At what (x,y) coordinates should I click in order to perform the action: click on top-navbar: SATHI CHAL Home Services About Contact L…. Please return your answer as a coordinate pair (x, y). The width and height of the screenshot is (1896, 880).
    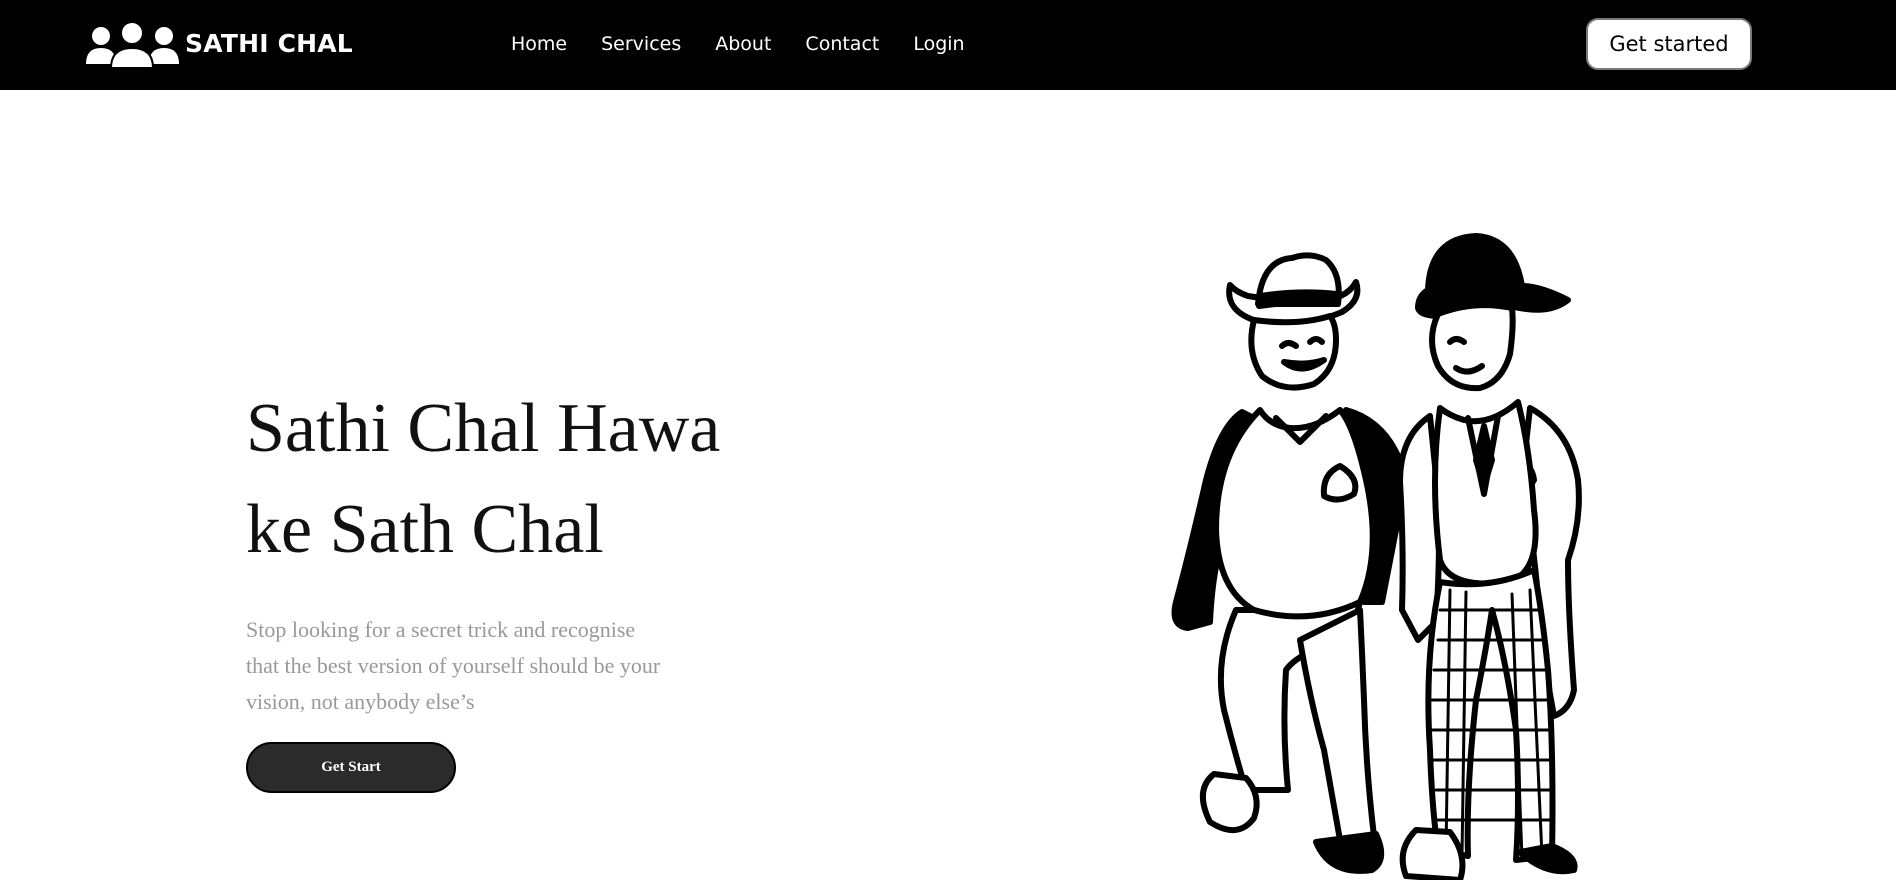
    Looking at the image, I should click on (948, 45).